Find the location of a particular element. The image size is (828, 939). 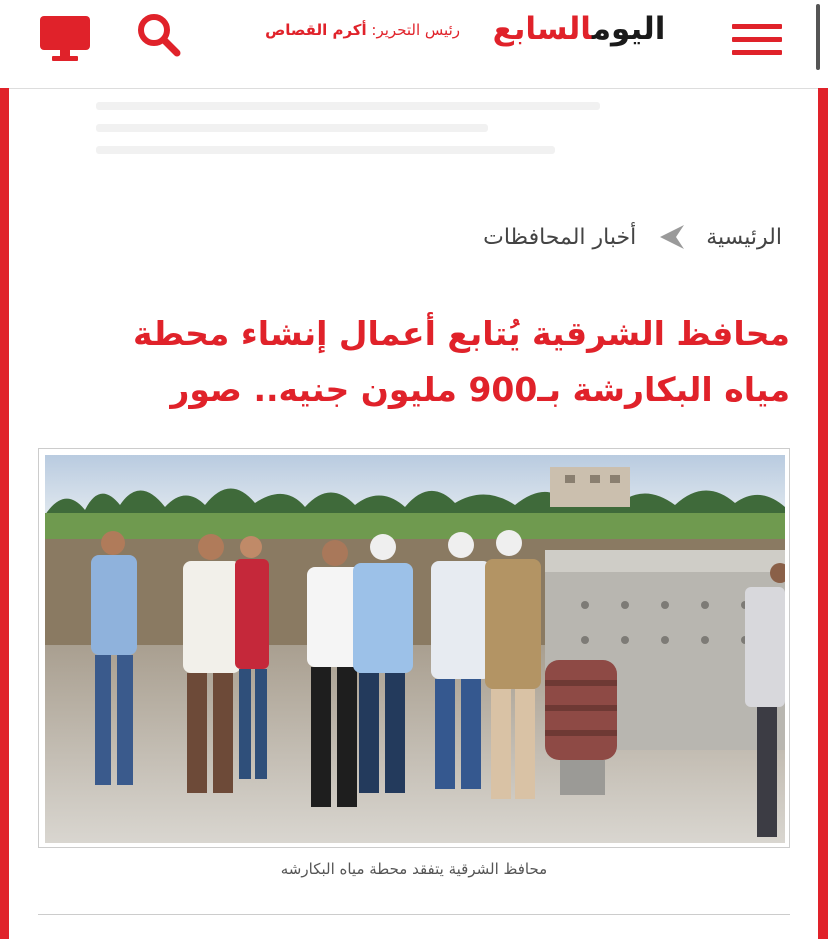

page-frame-left is located at coordinates (4, 513).